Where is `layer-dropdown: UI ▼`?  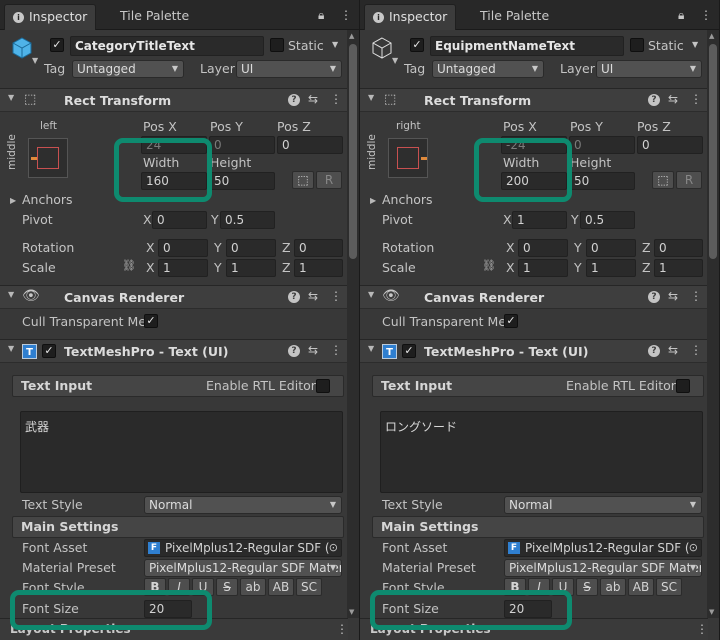
layer-dropdown: UI ▼ is located at coordinates (289, 69).